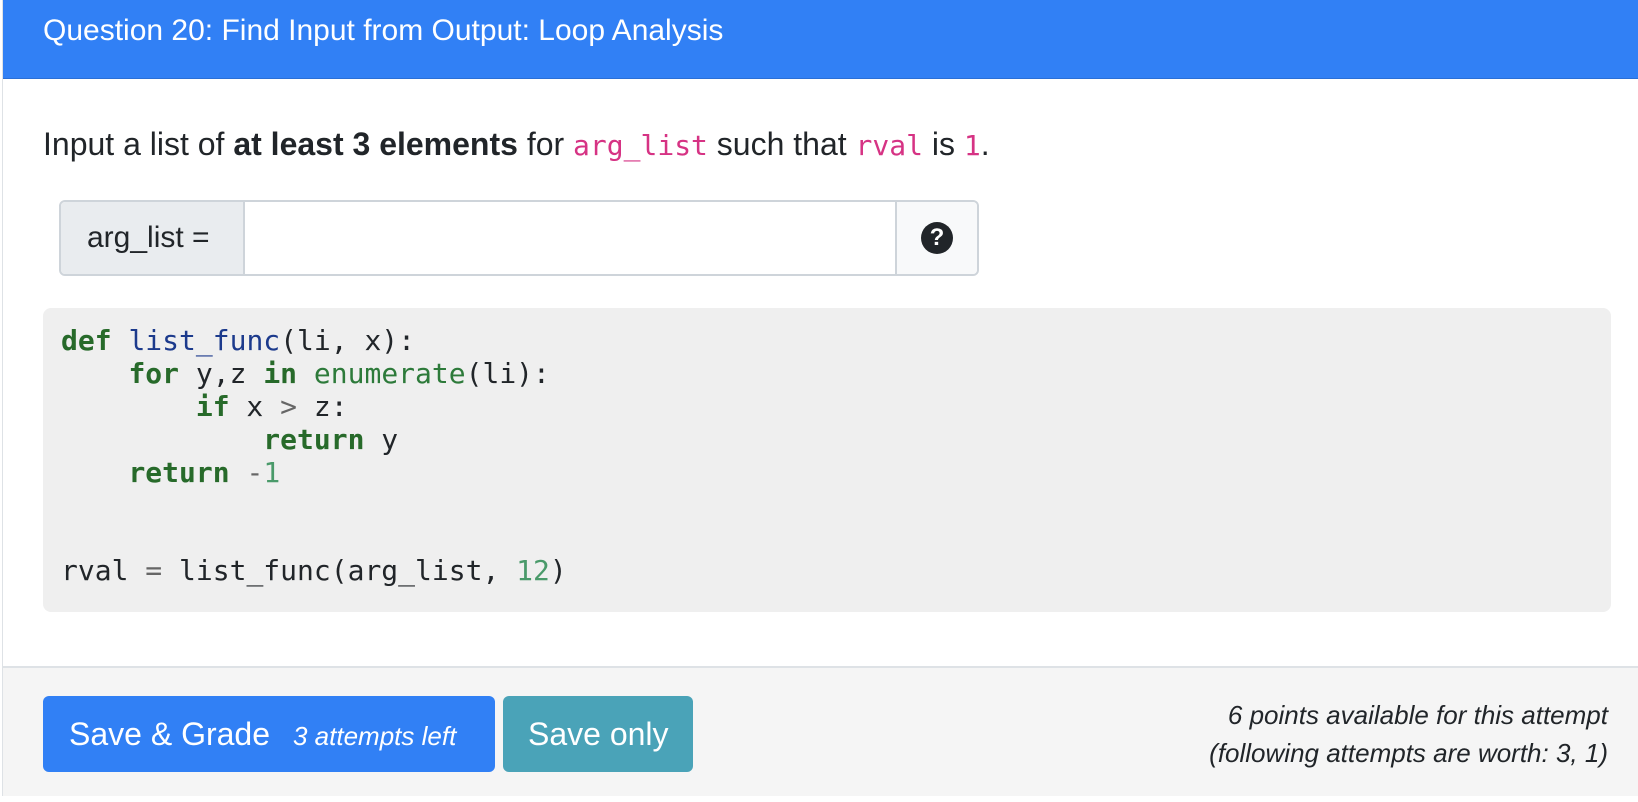  What do you see at coordinates (138, 144) in the screenshot?
I see `prompt-text-1: Input a list of` at bounding box center [138, 144].